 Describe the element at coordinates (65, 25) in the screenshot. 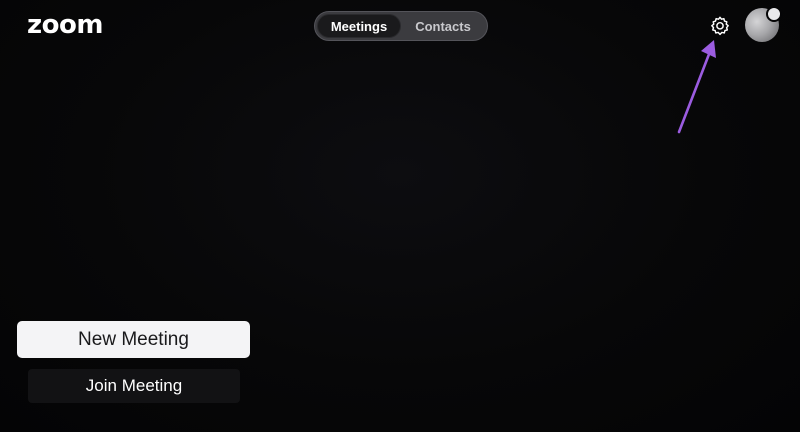

I see `zoom-logo: zoom` at that location.